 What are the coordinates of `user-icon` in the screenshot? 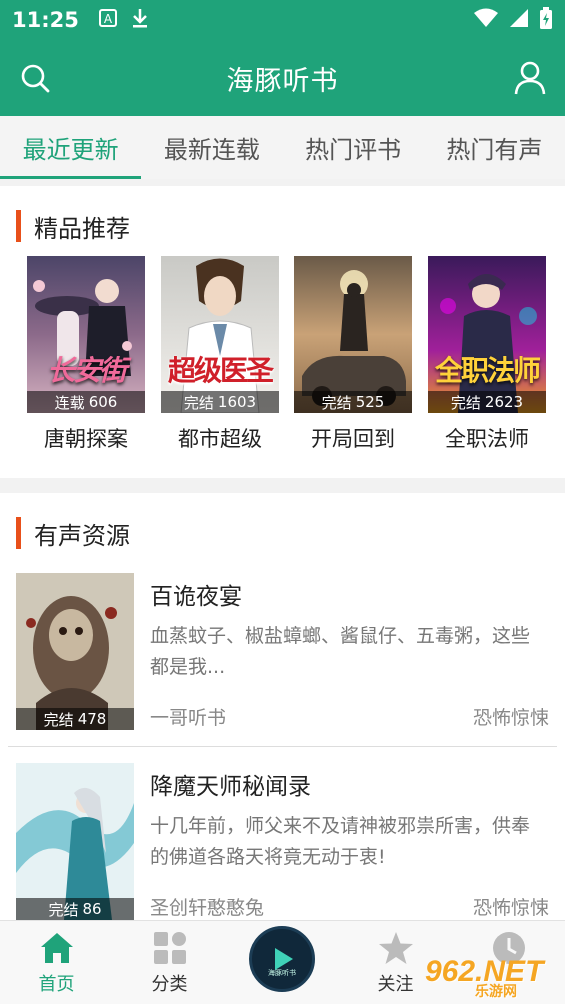 It's located at (530, 78).